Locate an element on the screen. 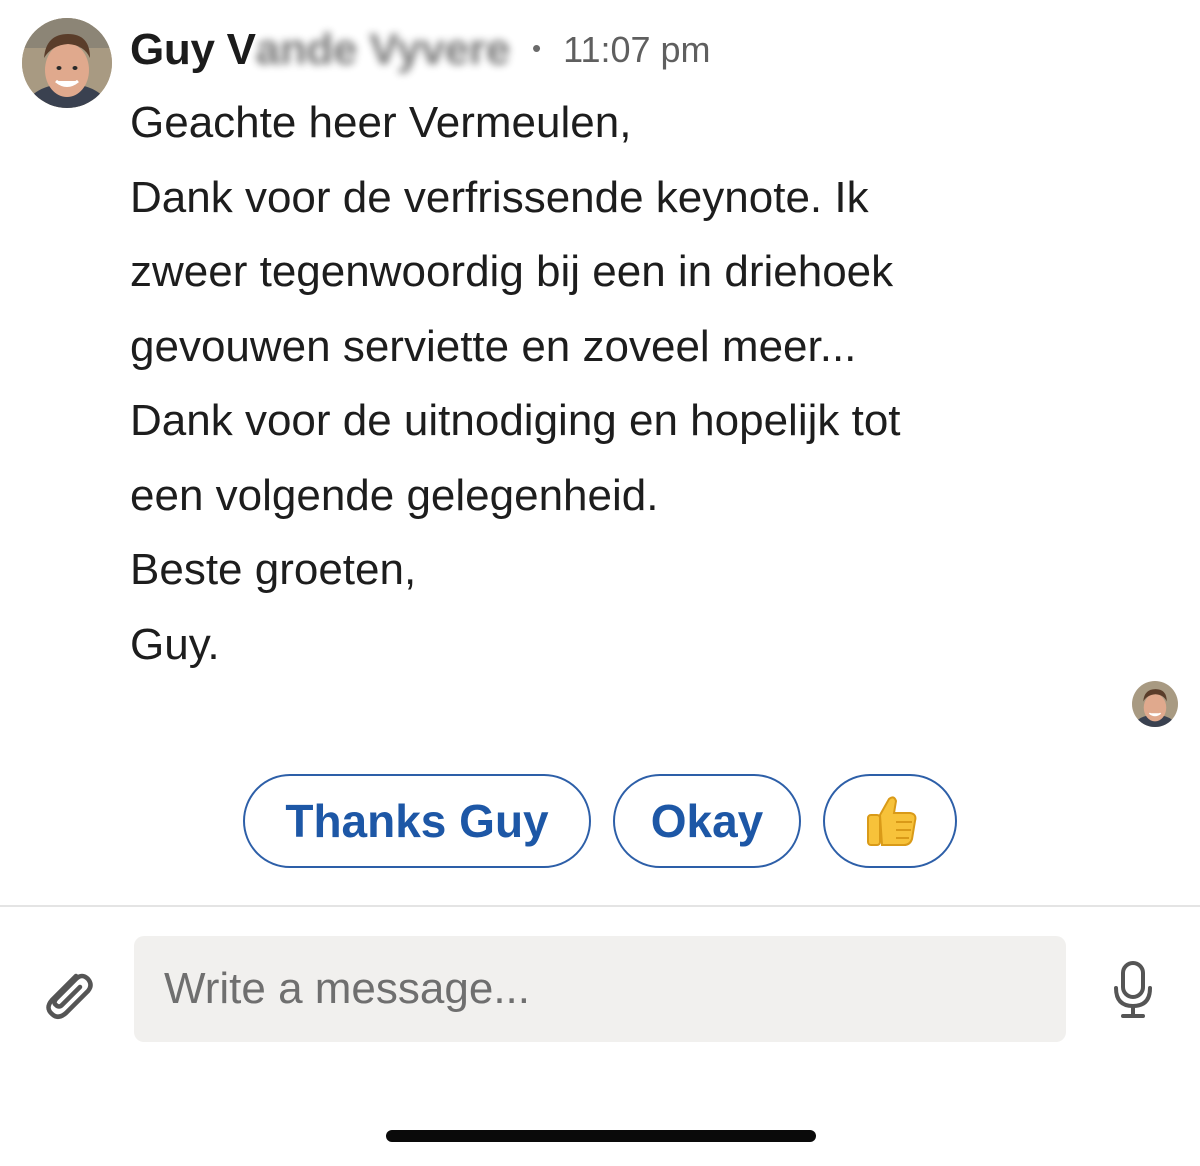  read-receipt-avatar is located at coordinates (1155, 704).